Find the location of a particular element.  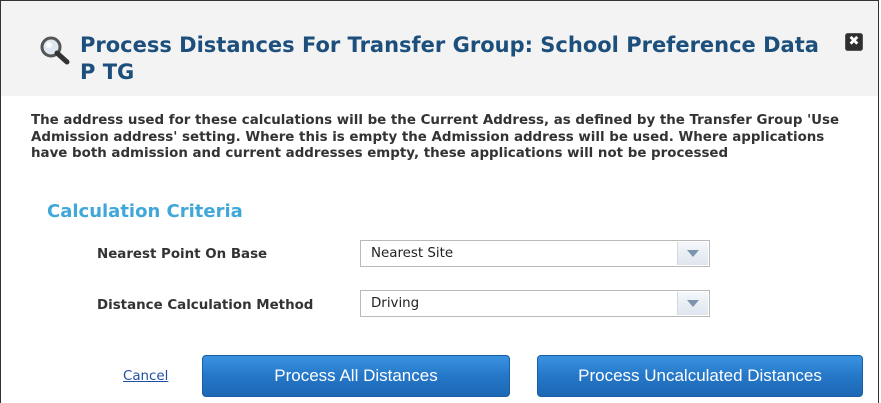

close-icon: ✖ is located at coordinates (854, 42).